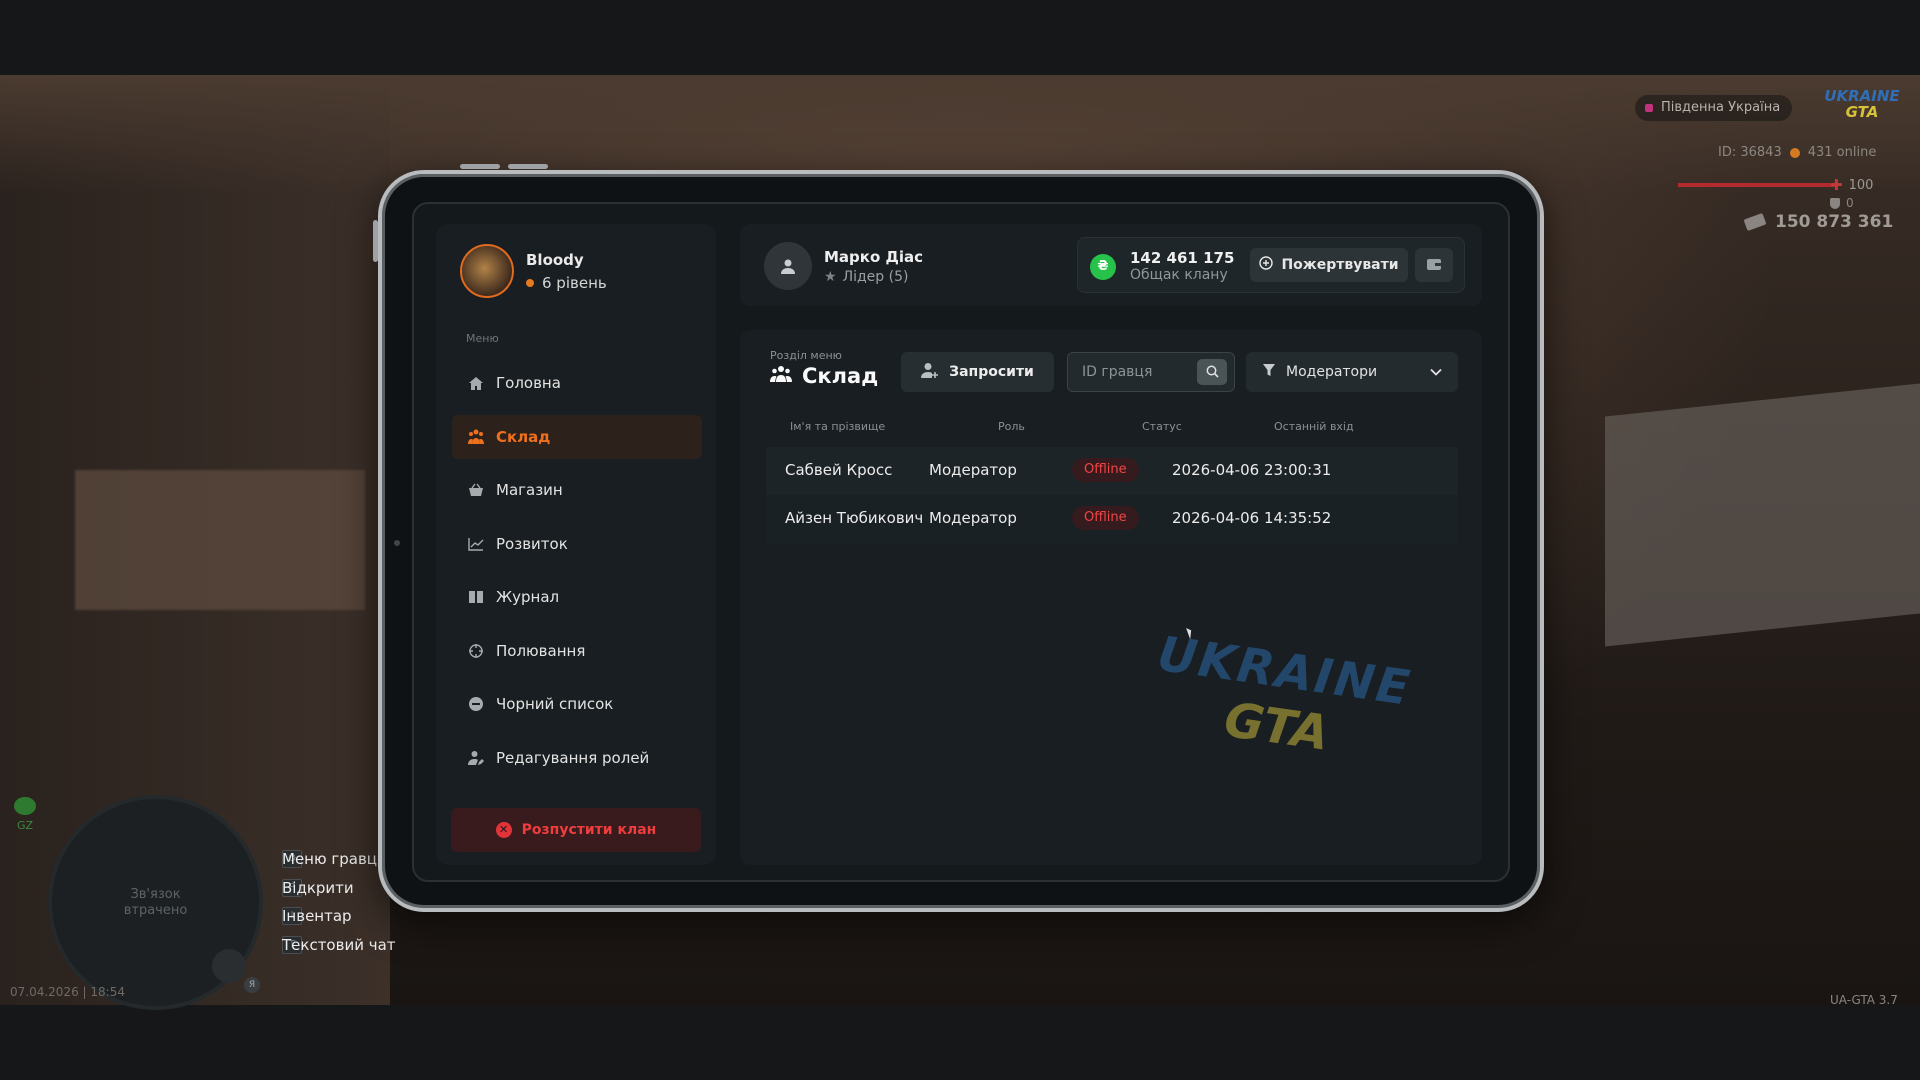 The height and width of the screenshot is (1080, 1920). I want to click on home-icon, so click(476, 383).